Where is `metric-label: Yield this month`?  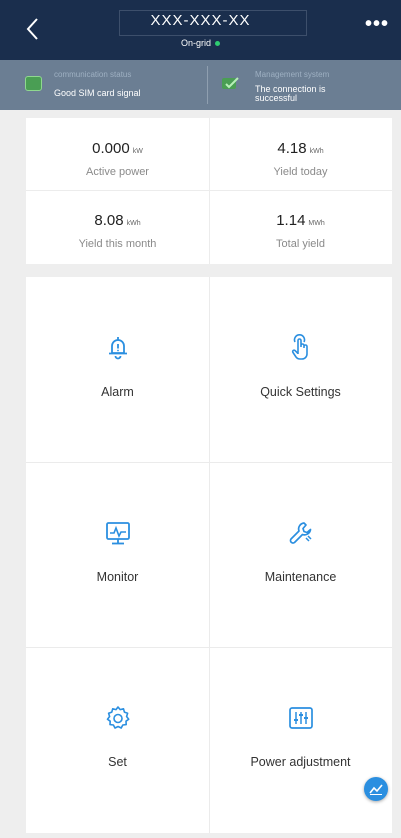
metric-label: Yield this month is located at coordinates (117, 244).